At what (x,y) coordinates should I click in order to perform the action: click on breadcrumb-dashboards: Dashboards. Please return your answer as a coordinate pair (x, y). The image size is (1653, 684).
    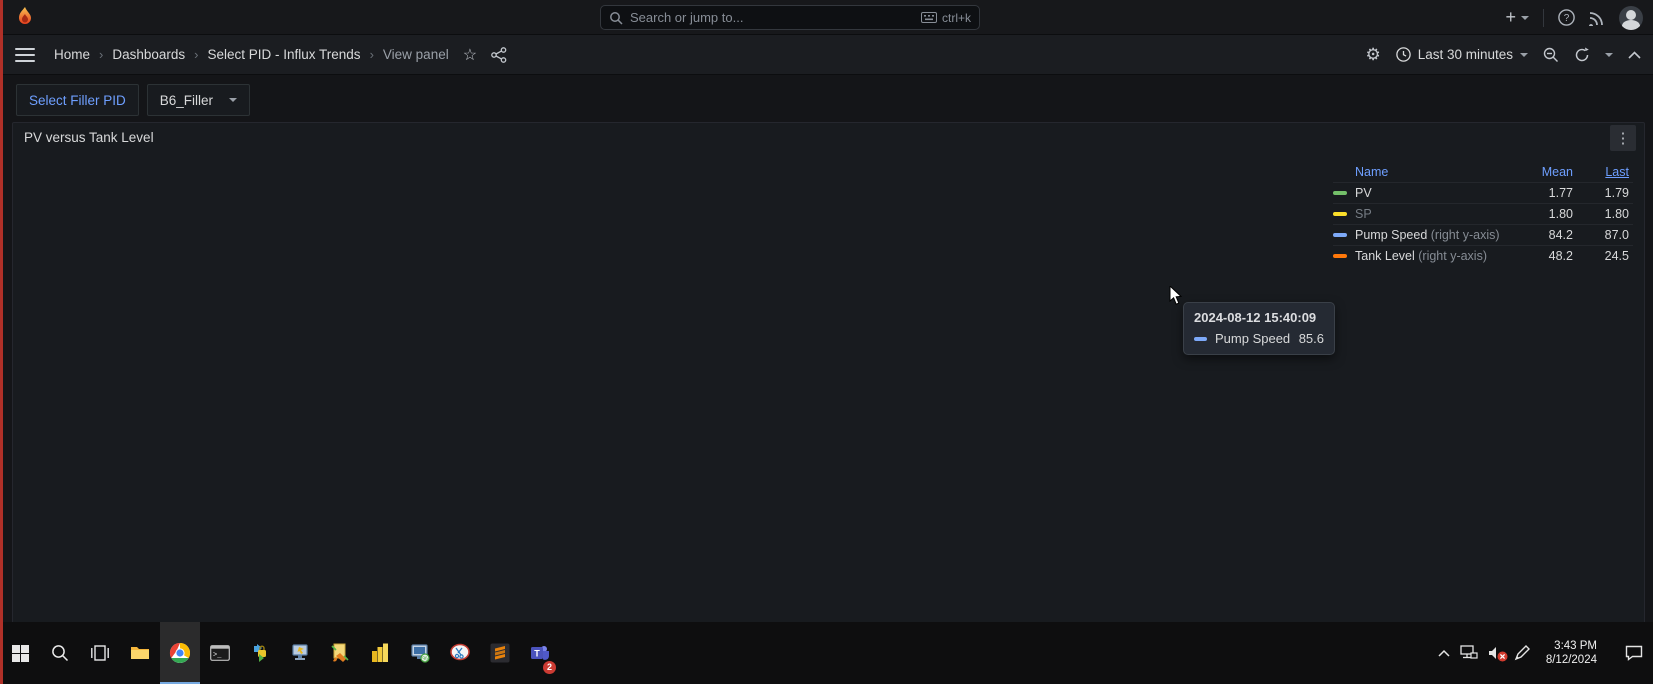
    Looking at the image, I should click on (148, 54).